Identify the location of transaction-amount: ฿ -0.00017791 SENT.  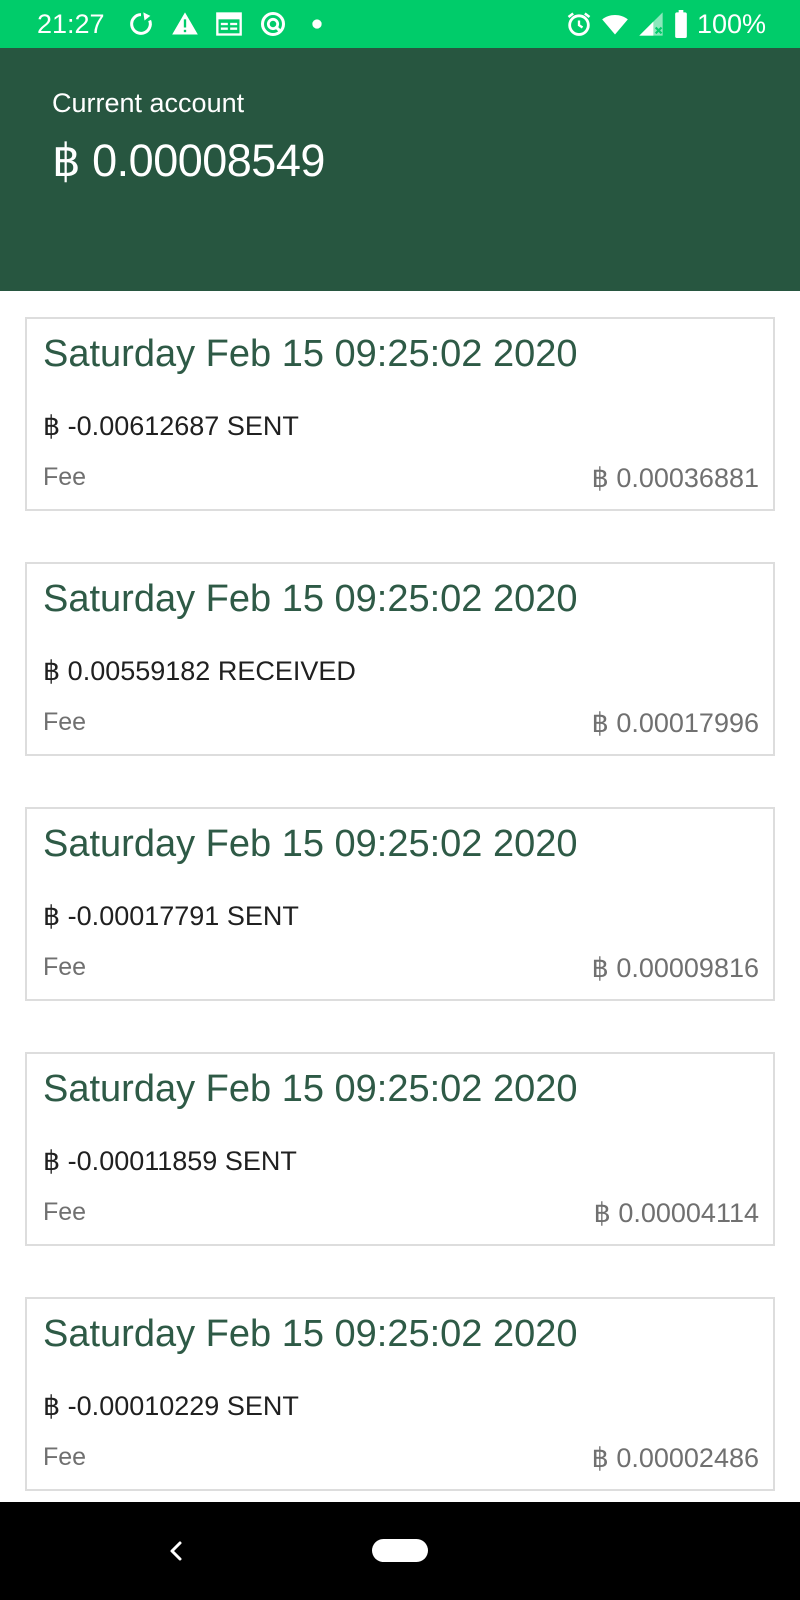
(171, 916).